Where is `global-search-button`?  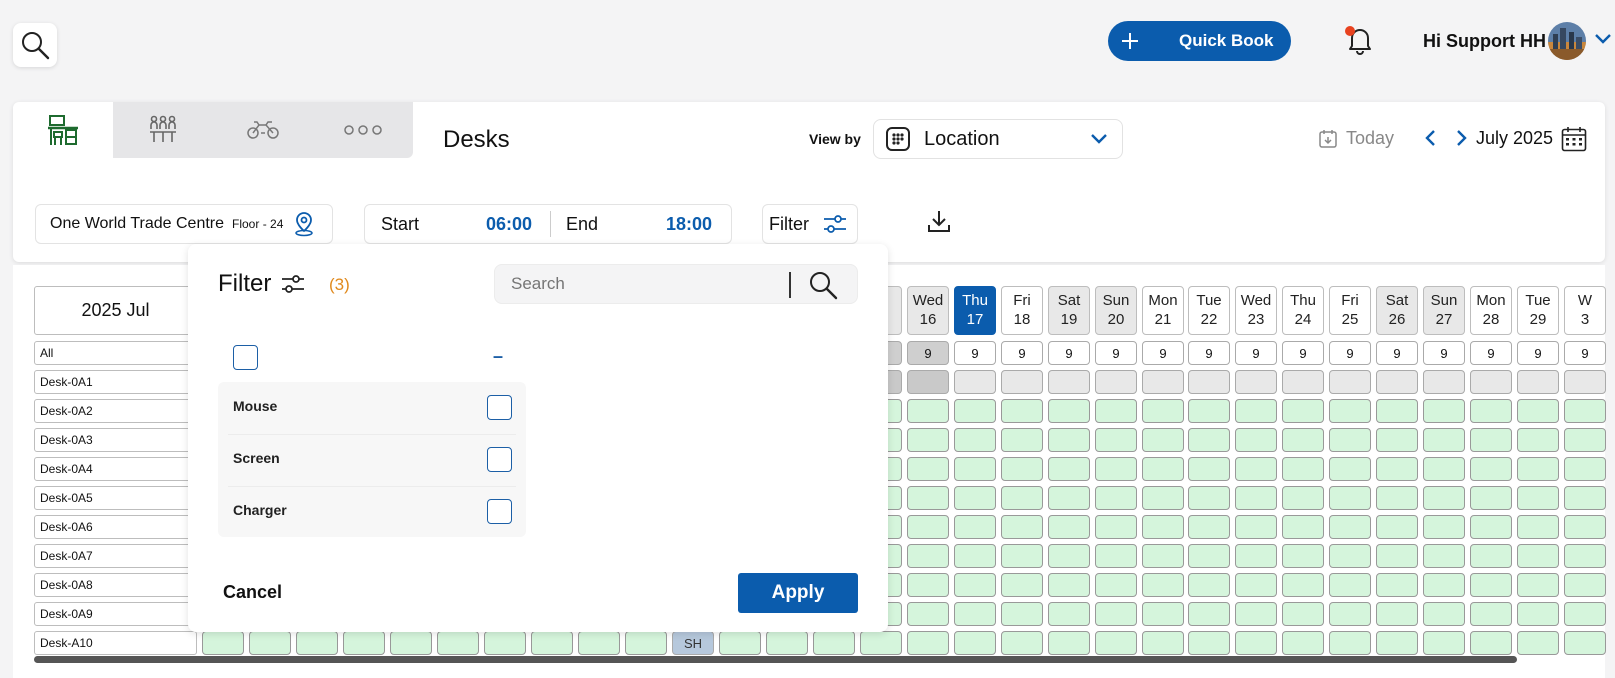 global-search-button is located at coordinates (35, 45).